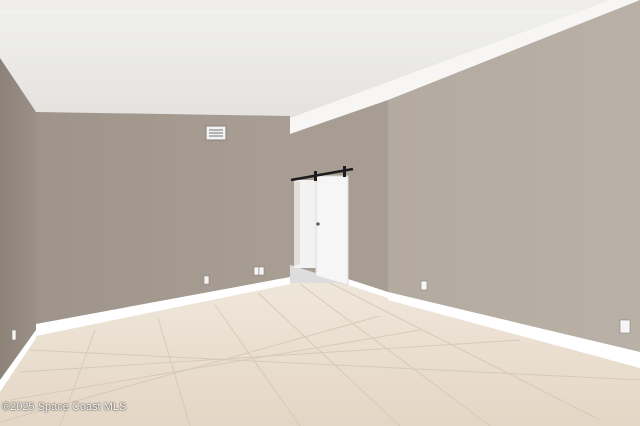  What do you see at coordinates (216, 133) in the screenshot?
I see `air-vent-icon` at bounding box center [216, 133].